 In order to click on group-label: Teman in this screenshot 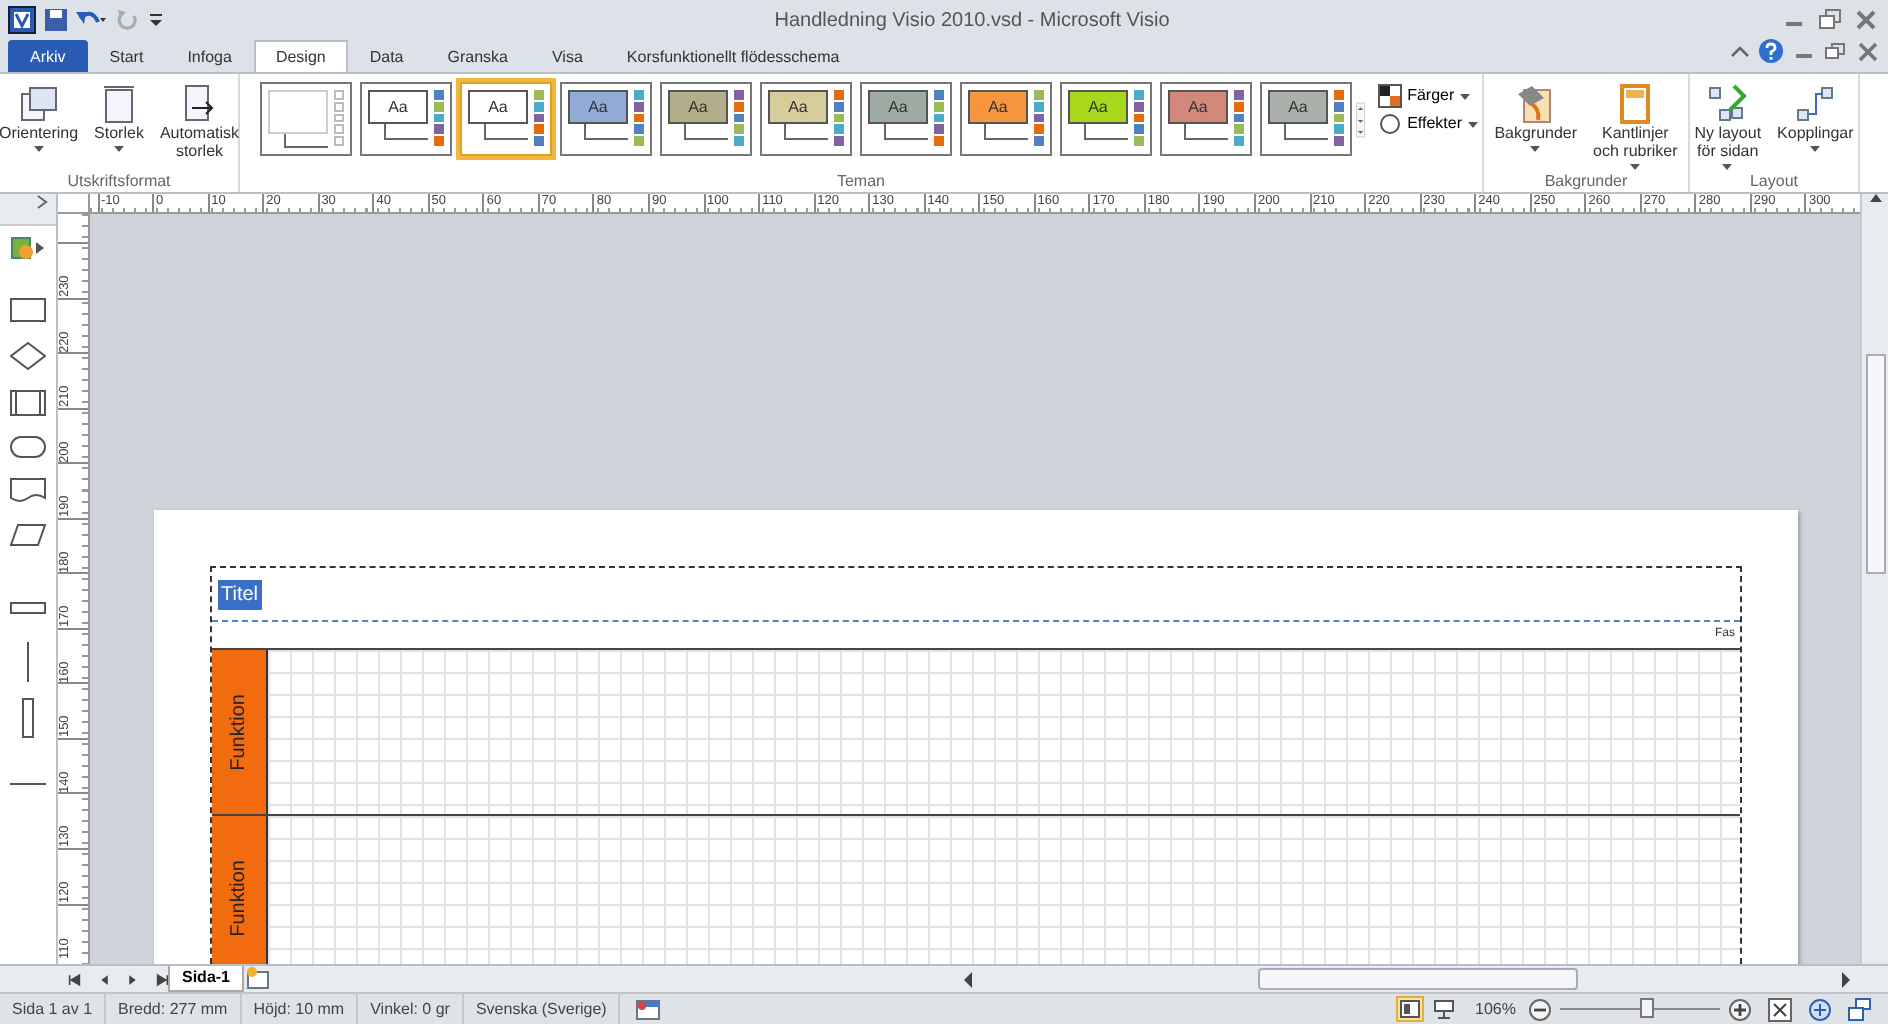, I will do `click(860, 182)`.